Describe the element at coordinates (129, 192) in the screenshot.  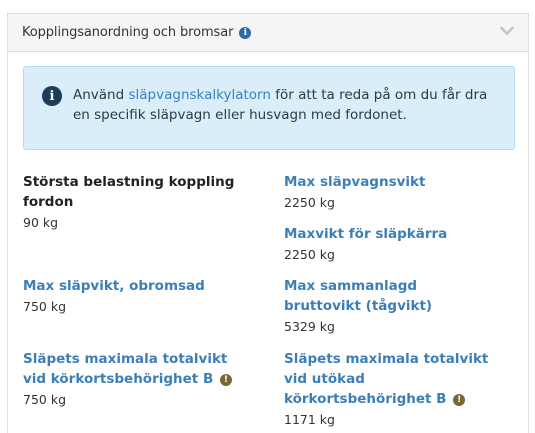
I see `field-label: Största belastning koppling fordon` at that location.